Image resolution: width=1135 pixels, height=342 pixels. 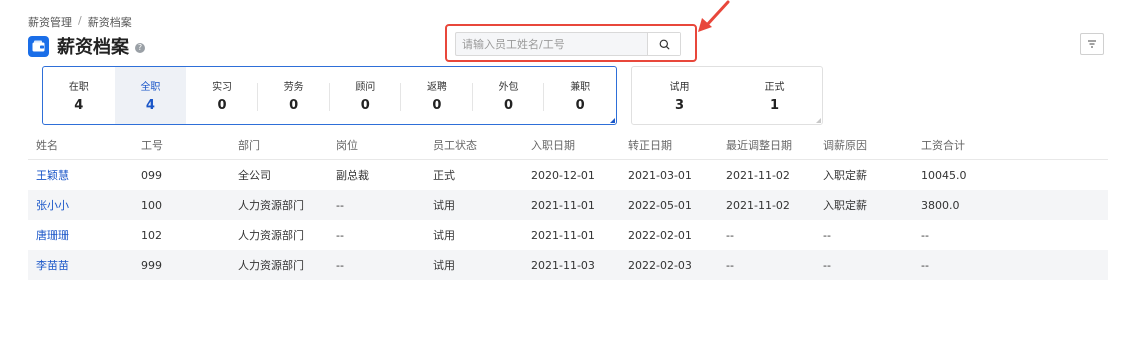 I want to click on column-header: 工号, so click(x=181, y=145).